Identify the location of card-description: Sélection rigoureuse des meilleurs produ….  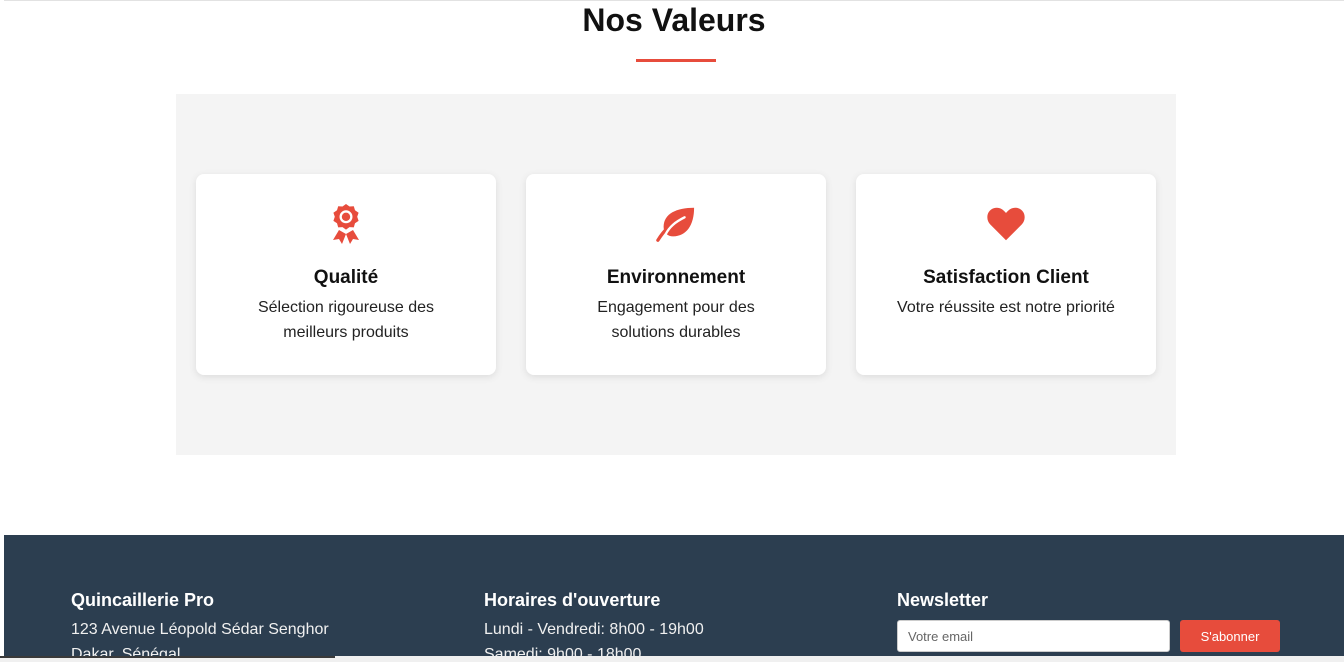
(346, 320).